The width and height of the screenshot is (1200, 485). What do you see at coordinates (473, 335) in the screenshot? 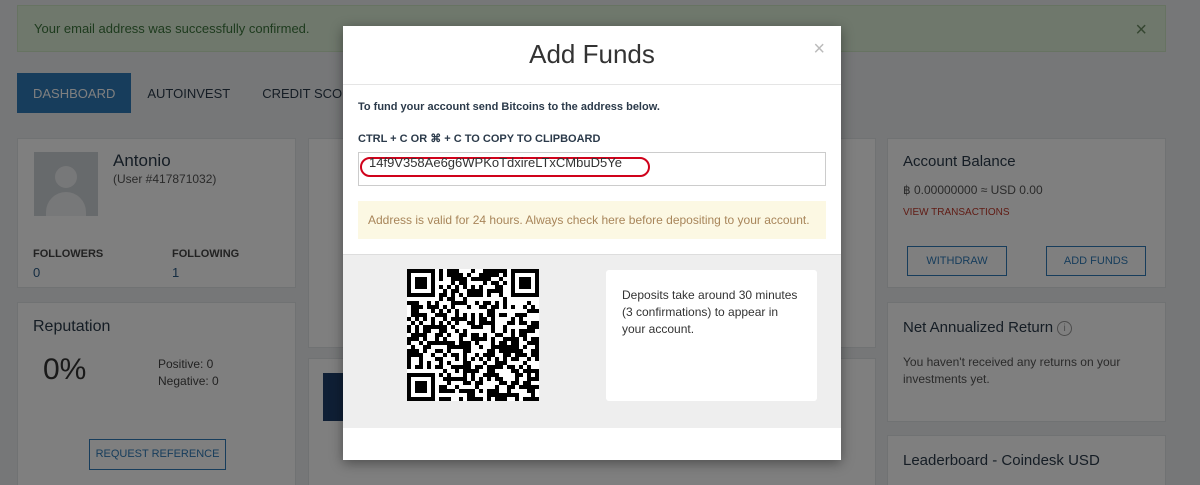
I see `qr-code-icon` at bounding box center [473, 335].